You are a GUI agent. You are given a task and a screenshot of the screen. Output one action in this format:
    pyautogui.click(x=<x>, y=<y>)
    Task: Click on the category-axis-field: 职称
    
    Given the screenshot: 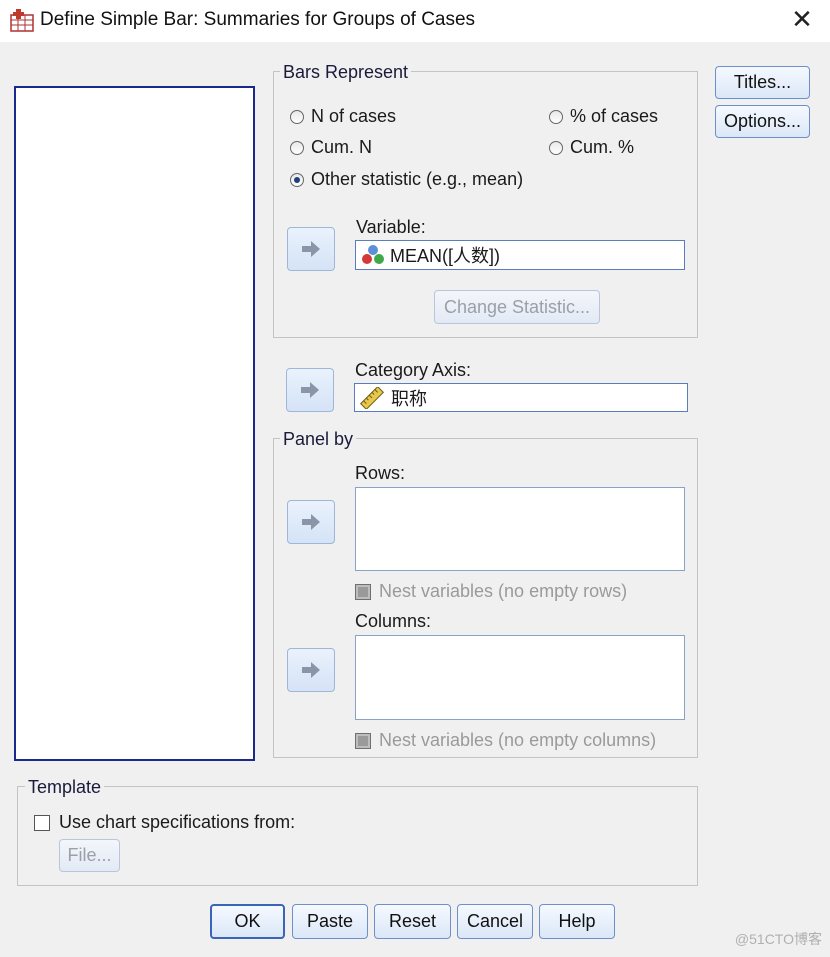 What is the action you would take?
    pyautogui.click(x=521, y=397)
    